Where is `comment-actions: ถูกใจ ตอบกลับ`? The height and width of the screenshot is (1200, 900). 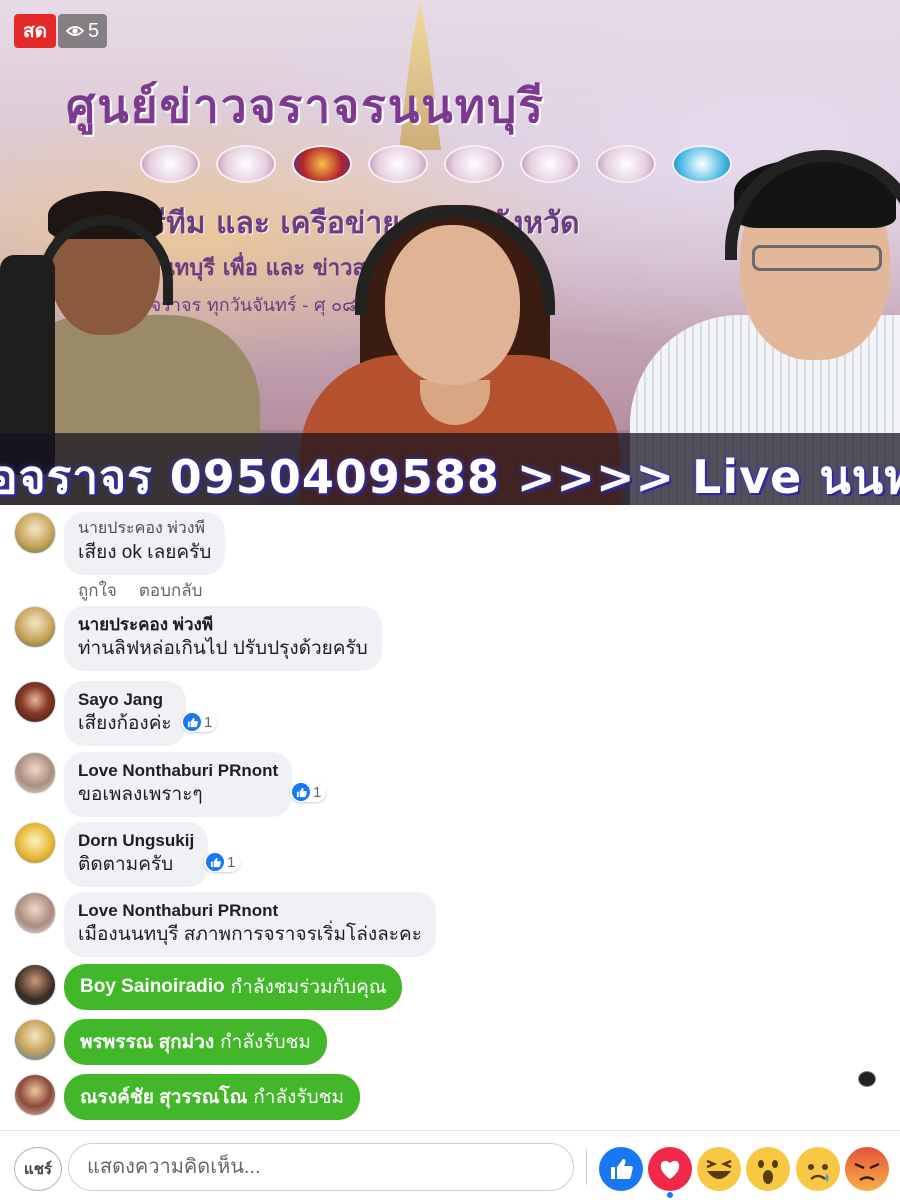 comment-actions: ถูกใจ ตอบกลับ is located at coordinates (140, 590).